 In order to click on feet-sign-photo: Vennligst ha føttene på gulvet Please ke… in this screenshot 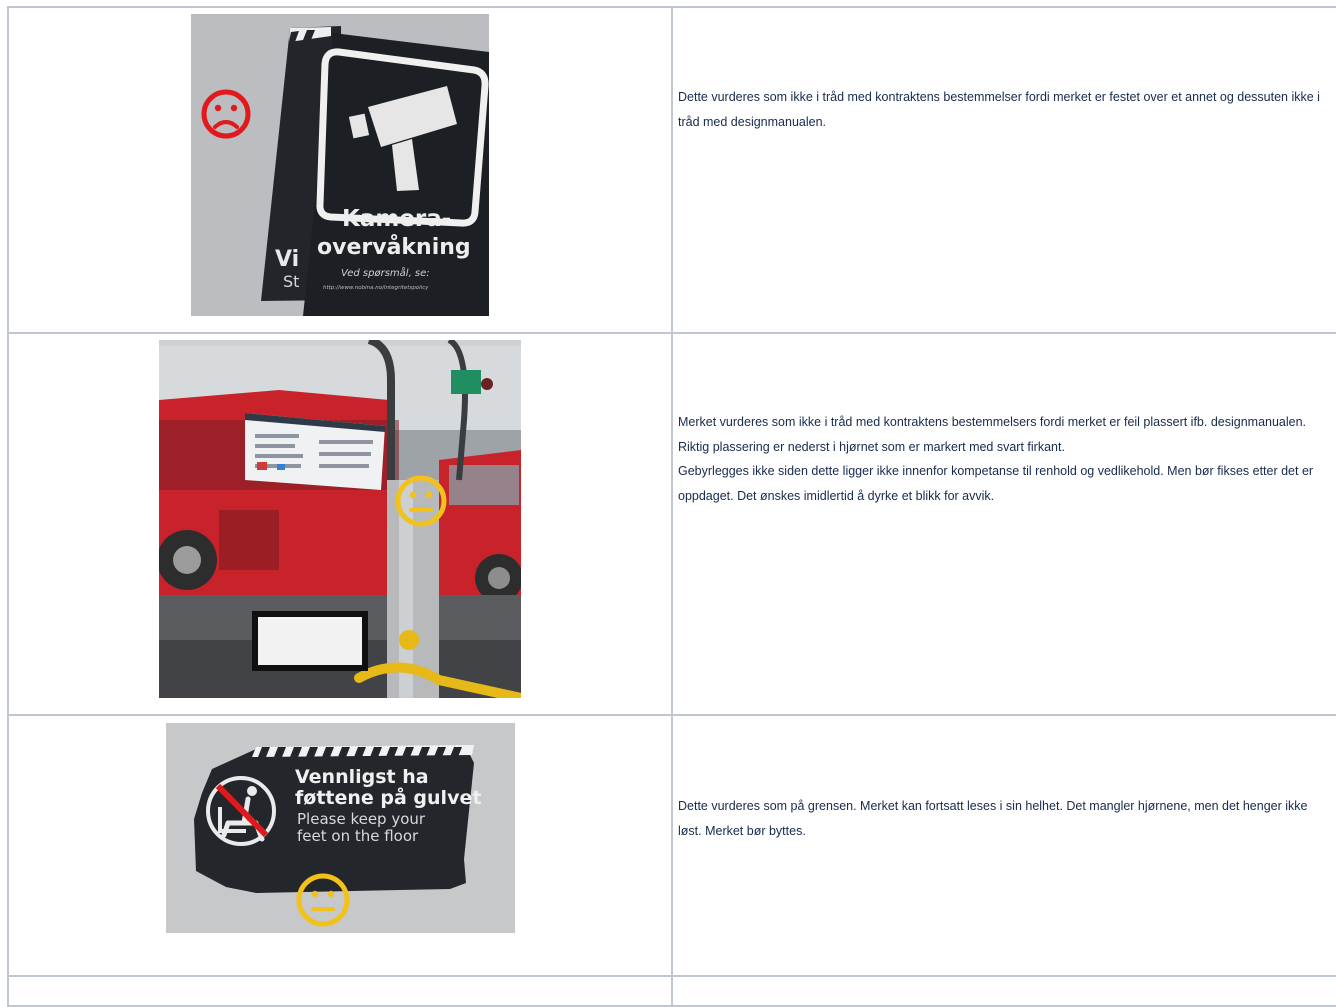, I will do `click(340, 828)`.